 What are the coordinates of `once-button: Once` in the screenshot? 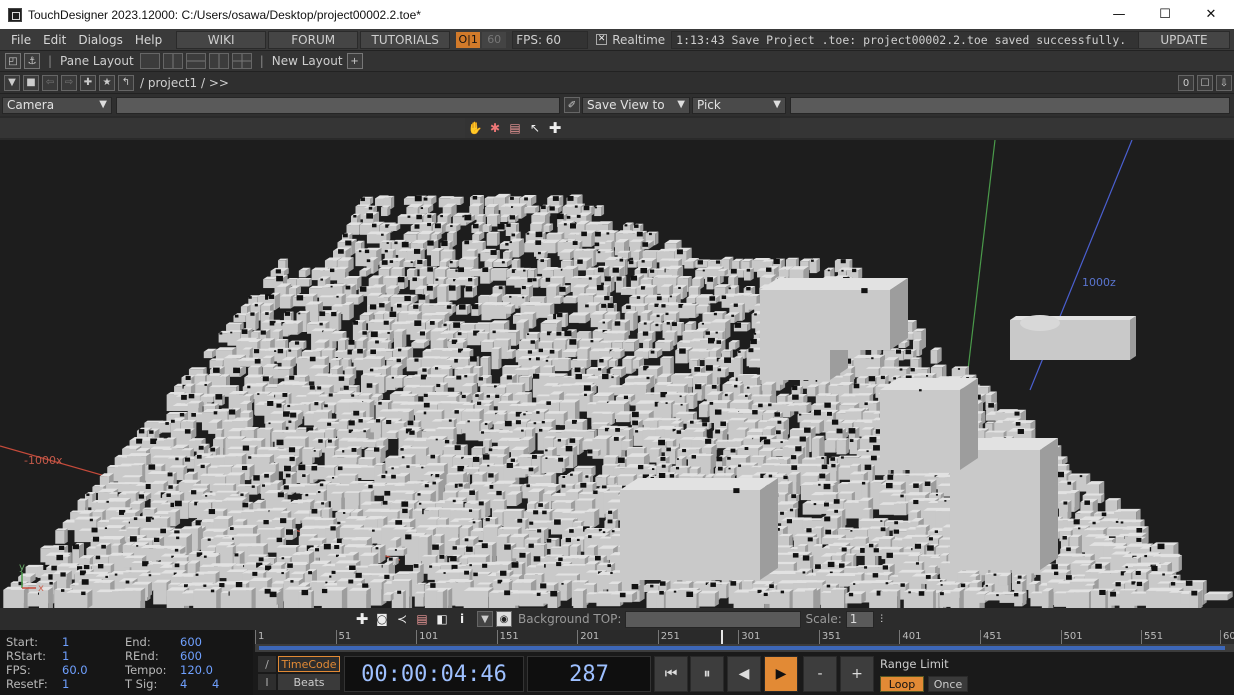 It's located at (948, 684).